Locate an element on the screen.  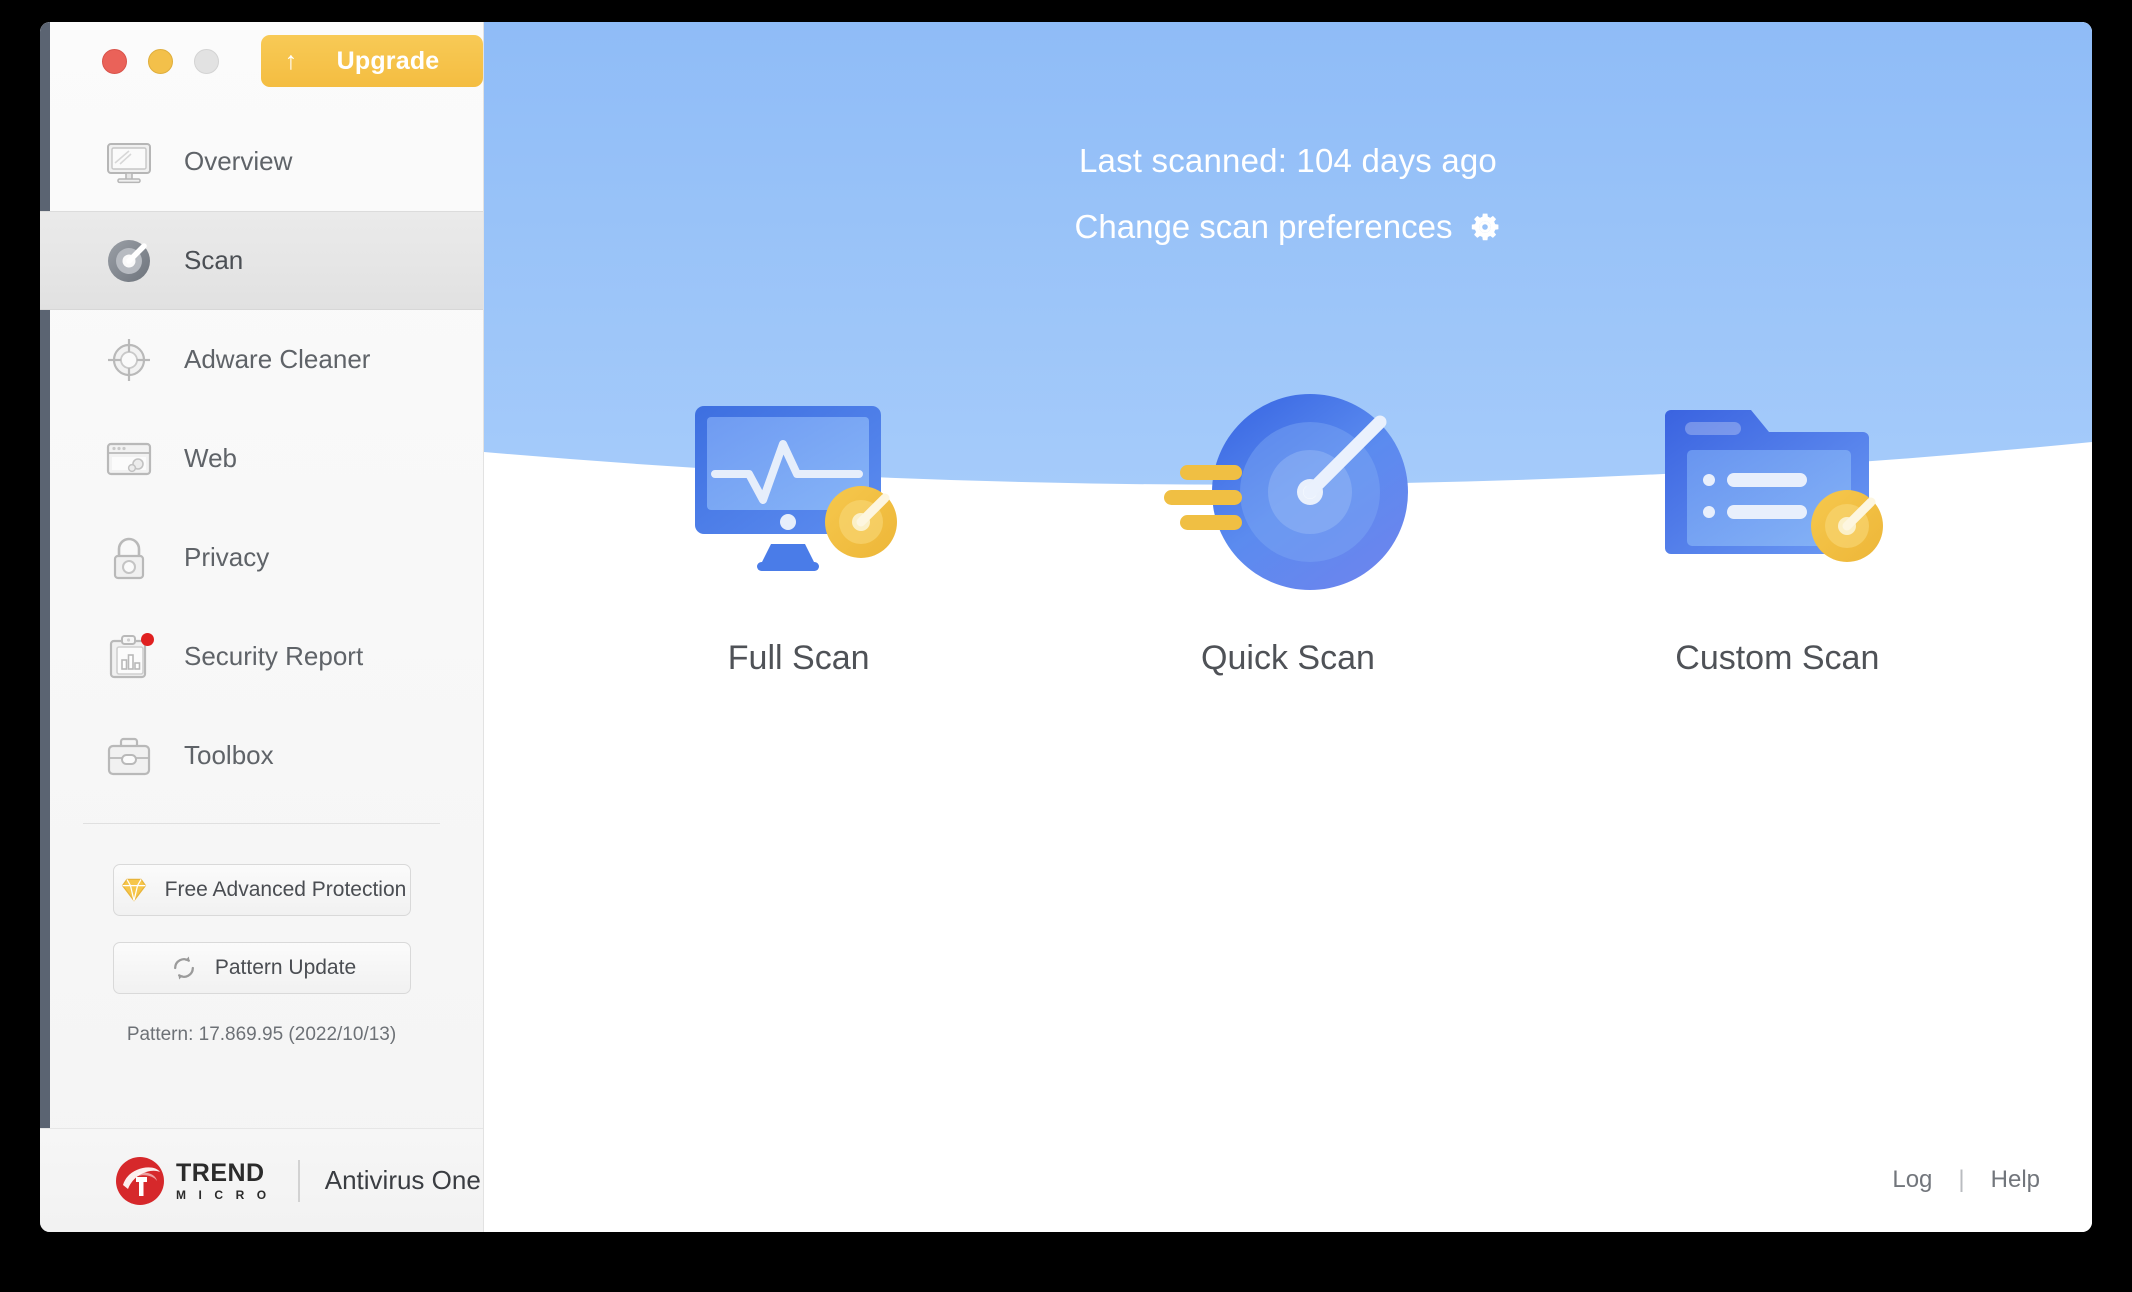
sidebar-item-web: Web is located at coordinates (261, 458).